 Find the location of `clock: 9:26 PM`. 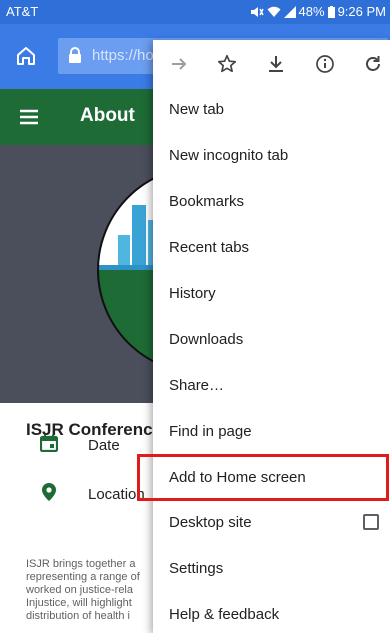

clock: 9:26 PM is located at coordinates (361, 11).